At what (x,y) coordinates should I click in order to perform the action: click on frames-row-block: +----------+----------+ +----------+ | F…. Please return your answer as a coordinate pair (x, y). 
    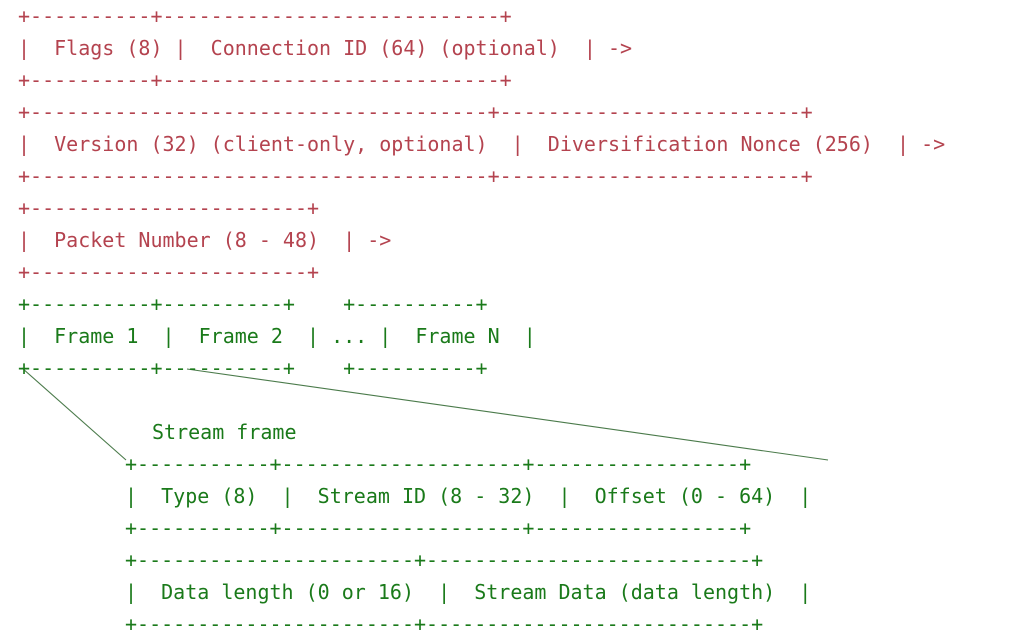
    Looking at the image, I should click on (277, 336).